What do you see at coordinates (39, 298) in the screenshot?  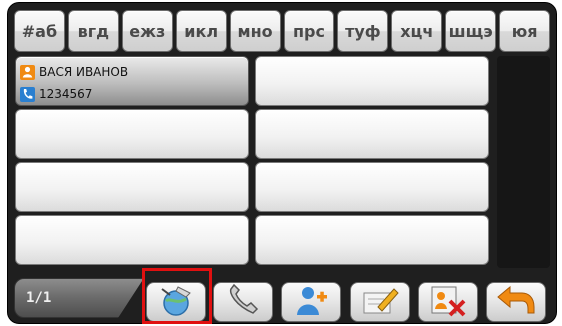 I see `page-counter: 1/1` at bounding box center [39, 298].